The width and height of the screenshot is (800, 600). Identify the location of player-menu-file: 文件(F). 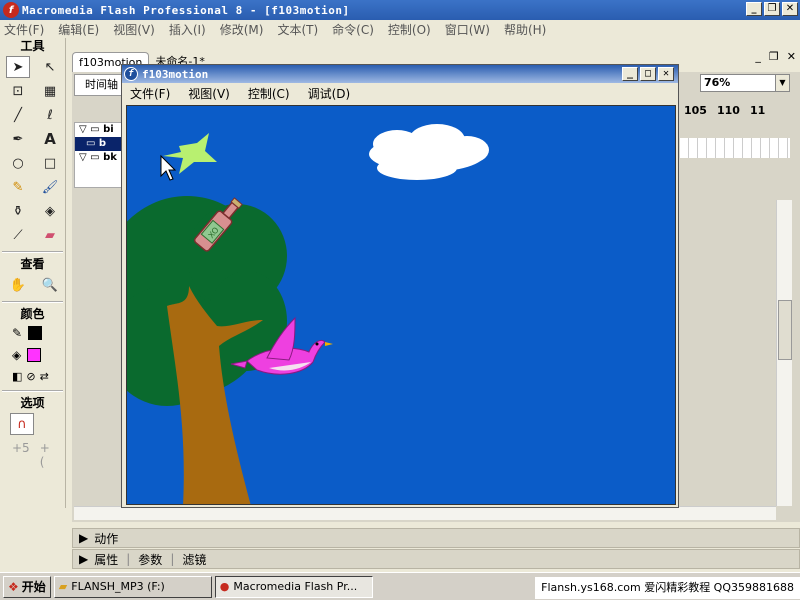
(150, 93).